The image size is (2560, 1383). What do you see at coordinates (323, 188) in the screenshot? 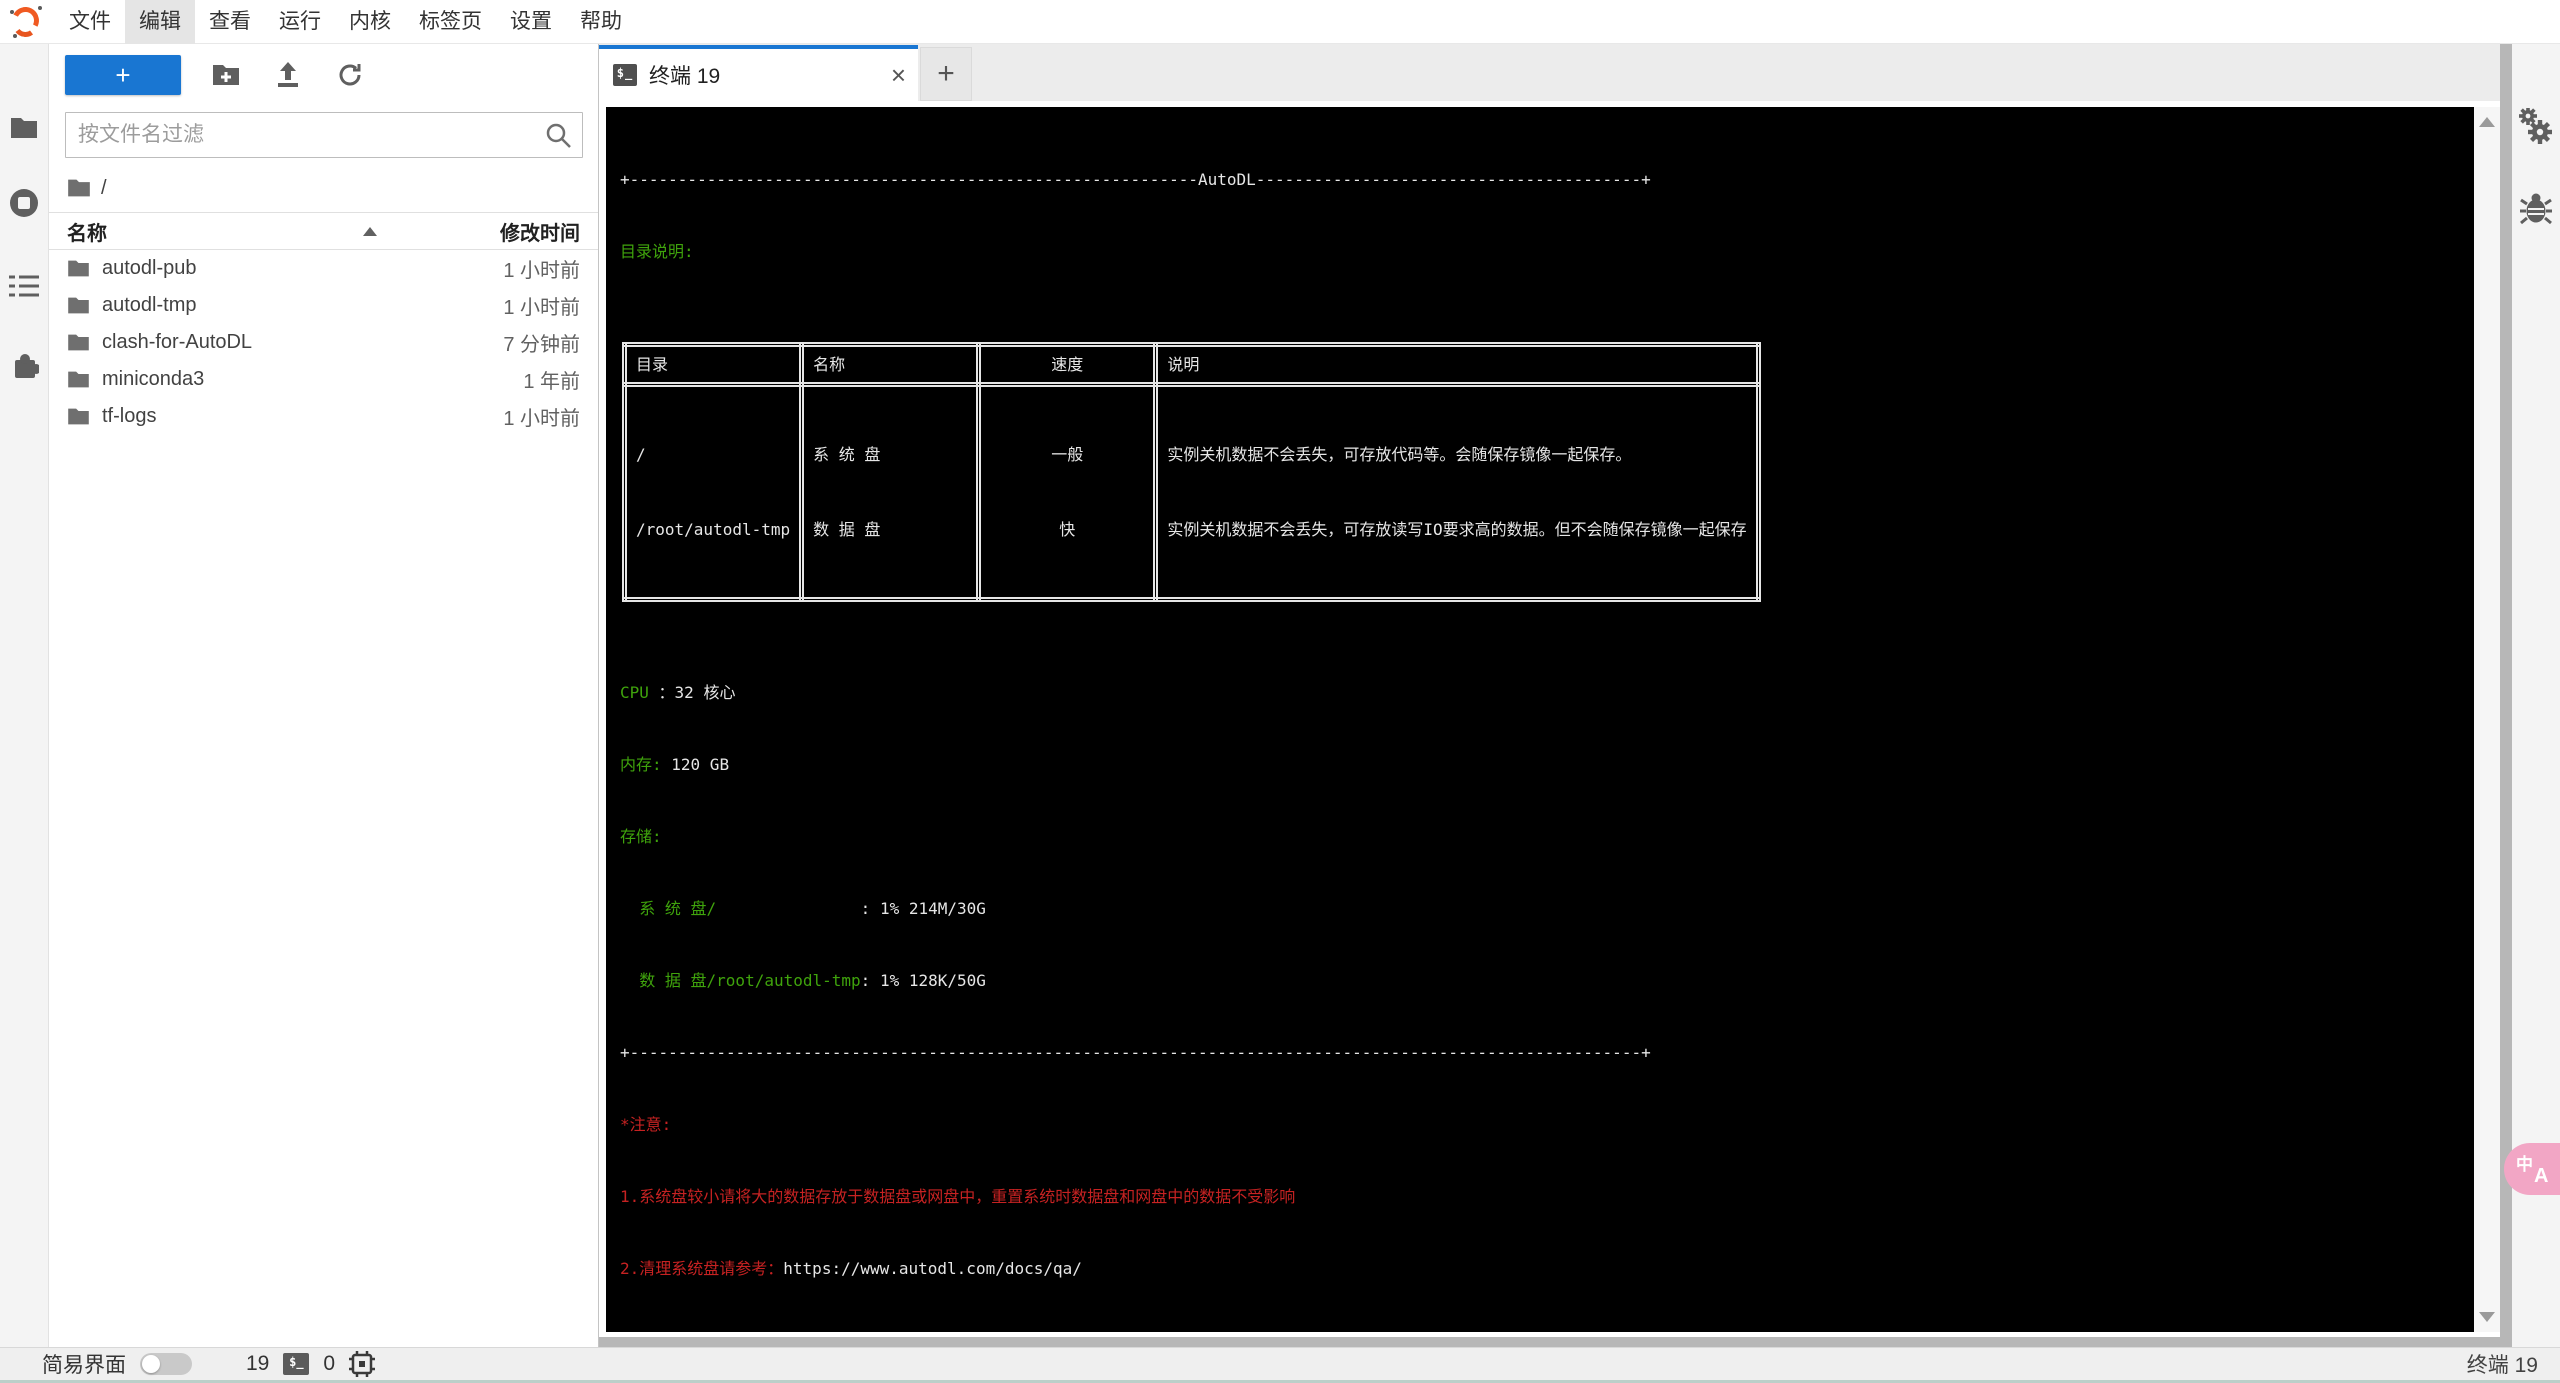
I see `breadcrumb: /` at bounding box center [323, 188].